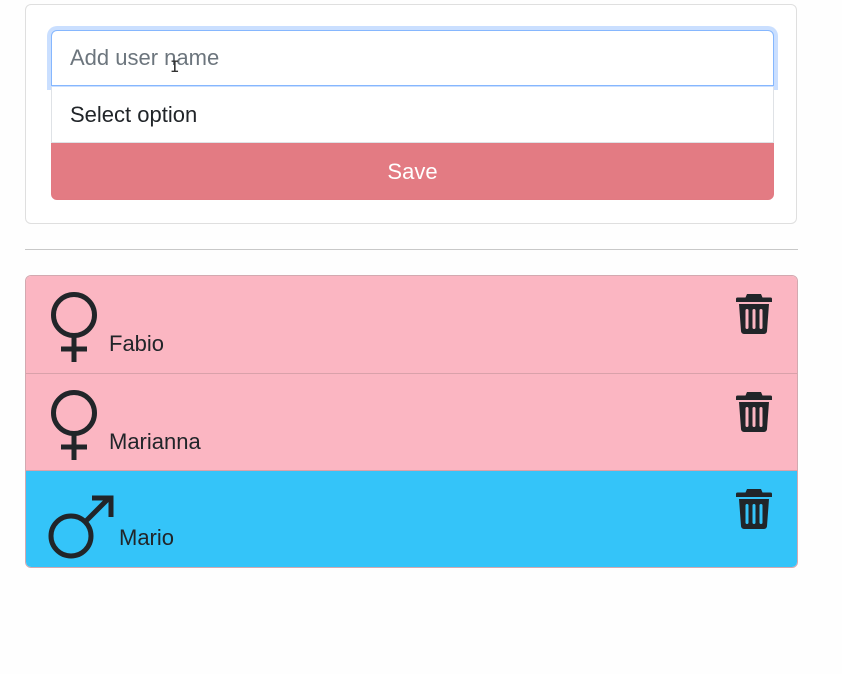 Image resolution: width=842 pixels, height=674 pixels. What do you see at coordinates (134, 114) in the screenshot?
I see `gender-select-value: Select option` at bounding box center [134, 114].